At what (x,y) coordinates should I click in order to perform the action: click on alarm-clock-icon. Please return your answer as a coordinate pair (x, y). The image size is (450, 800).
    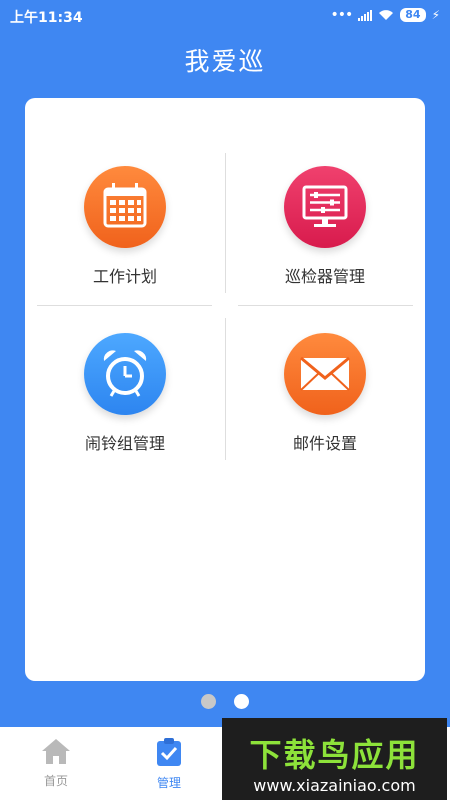
    Looking at the image, I should click on (125, 374).